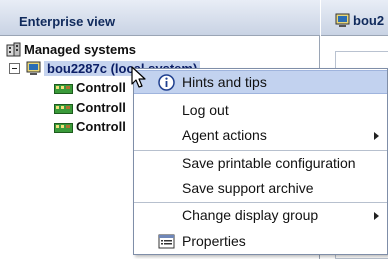 This screenshot has width=388, height=259. I want to click on tree-item-label: Managed systems, so click(80, 49).